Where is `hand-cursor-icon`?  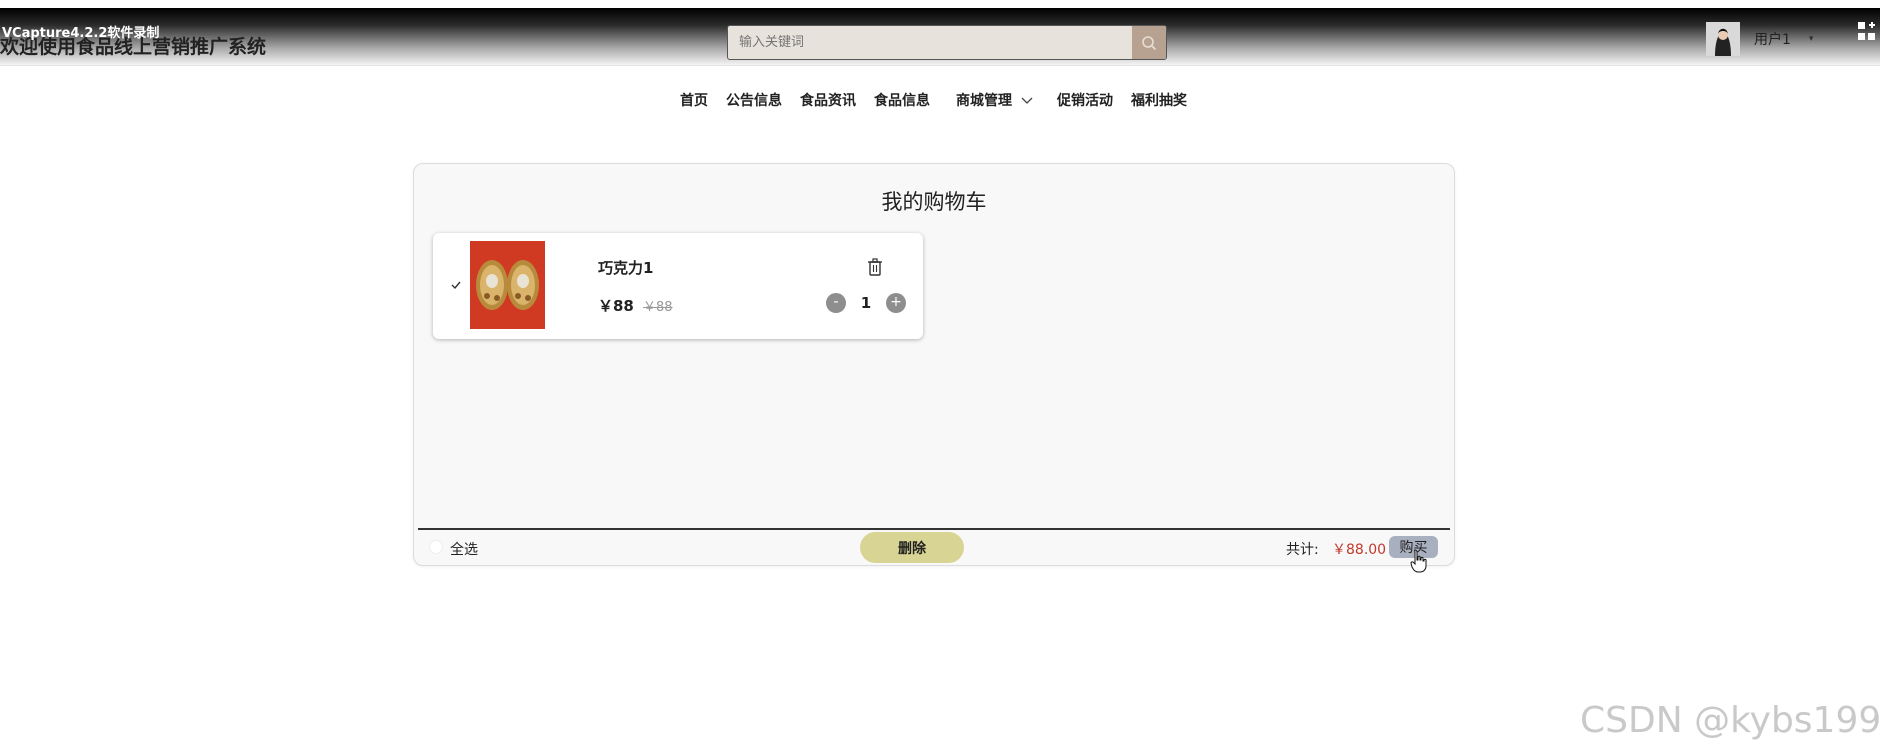
hand-cursor-icon is located at coordinates (1418, 561).